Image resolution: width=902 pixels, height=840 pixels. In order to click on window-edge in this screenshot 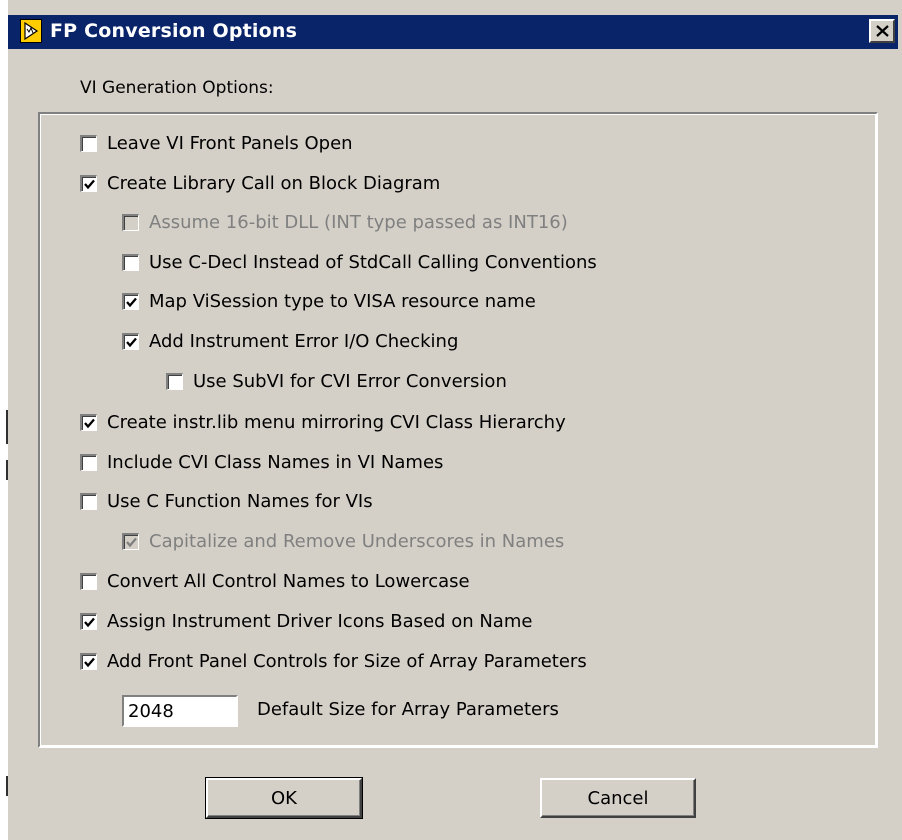, I will do `click(4, 420)`.